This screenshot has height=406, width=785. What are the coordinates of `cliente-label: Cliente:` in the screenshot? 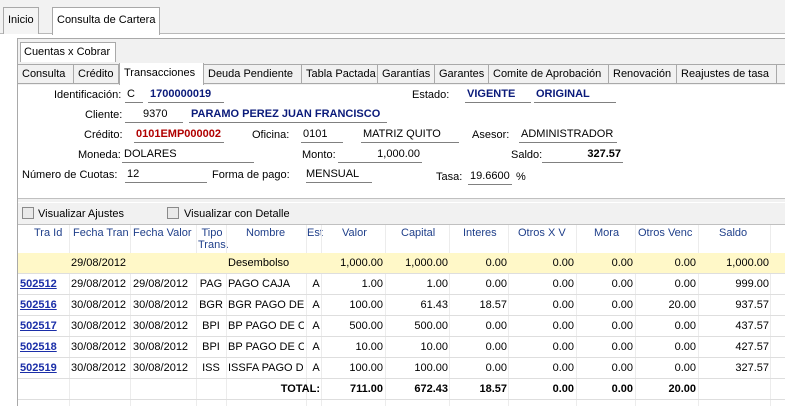 It's located at (104, 115).